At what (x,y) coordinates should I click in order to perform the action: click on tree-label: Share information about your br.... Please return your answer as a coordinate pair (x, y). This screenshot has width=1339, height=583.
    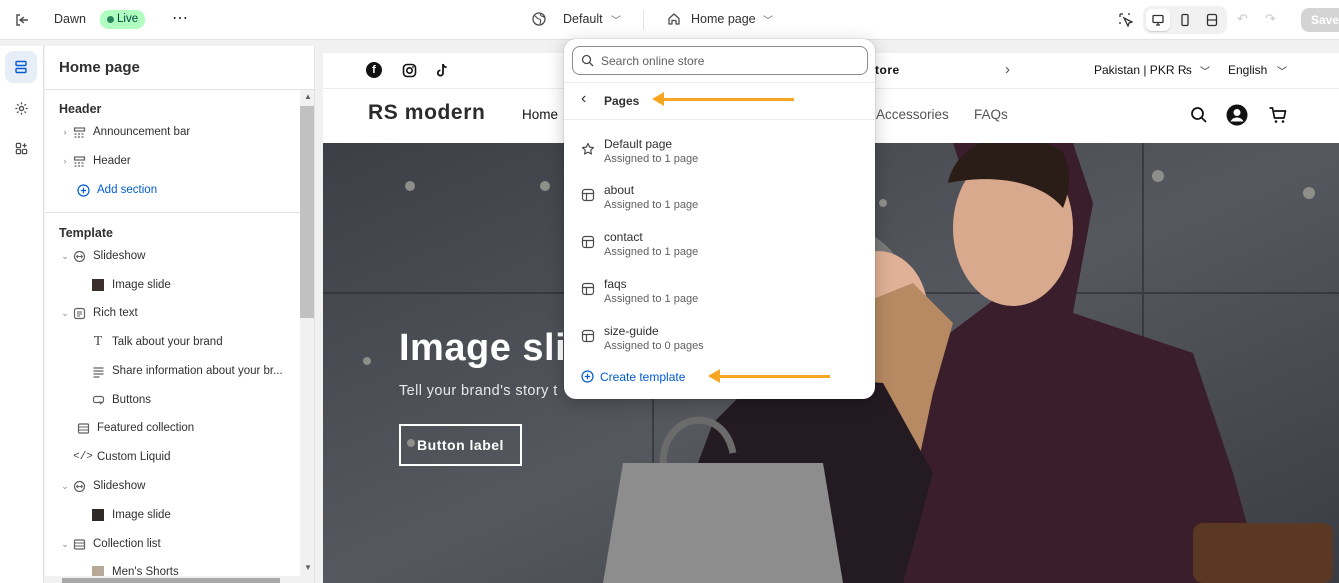
    Looking at the image, I should click on (197, 371).